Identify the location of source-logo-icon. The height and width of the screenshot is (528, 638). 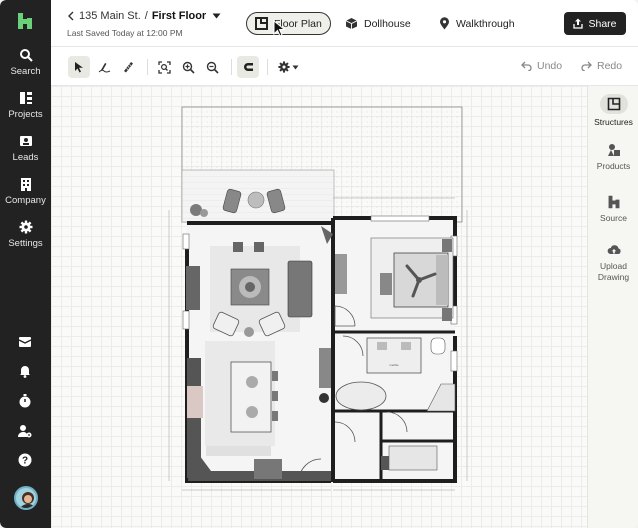
(613, 202).